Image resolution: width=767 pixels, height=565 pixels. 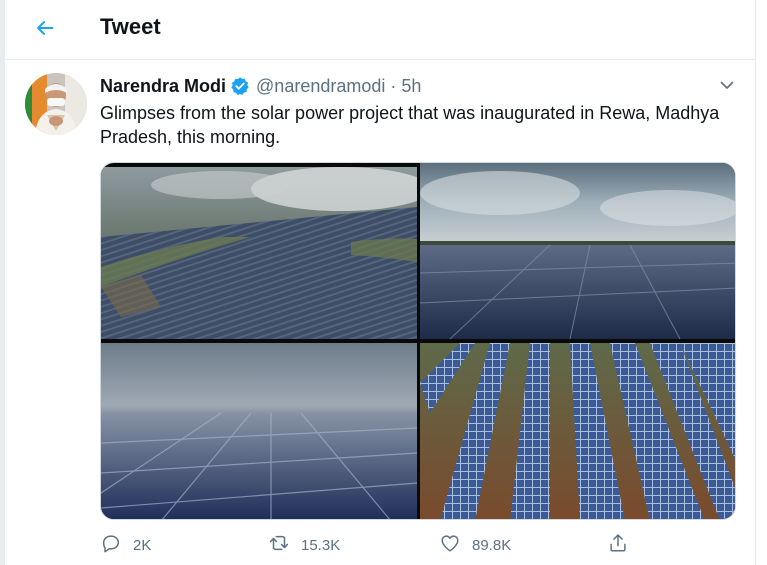 What do you see at coordinates (755, 282) in the screenshot?
I see `right-border` at bounding box center [755, 282].